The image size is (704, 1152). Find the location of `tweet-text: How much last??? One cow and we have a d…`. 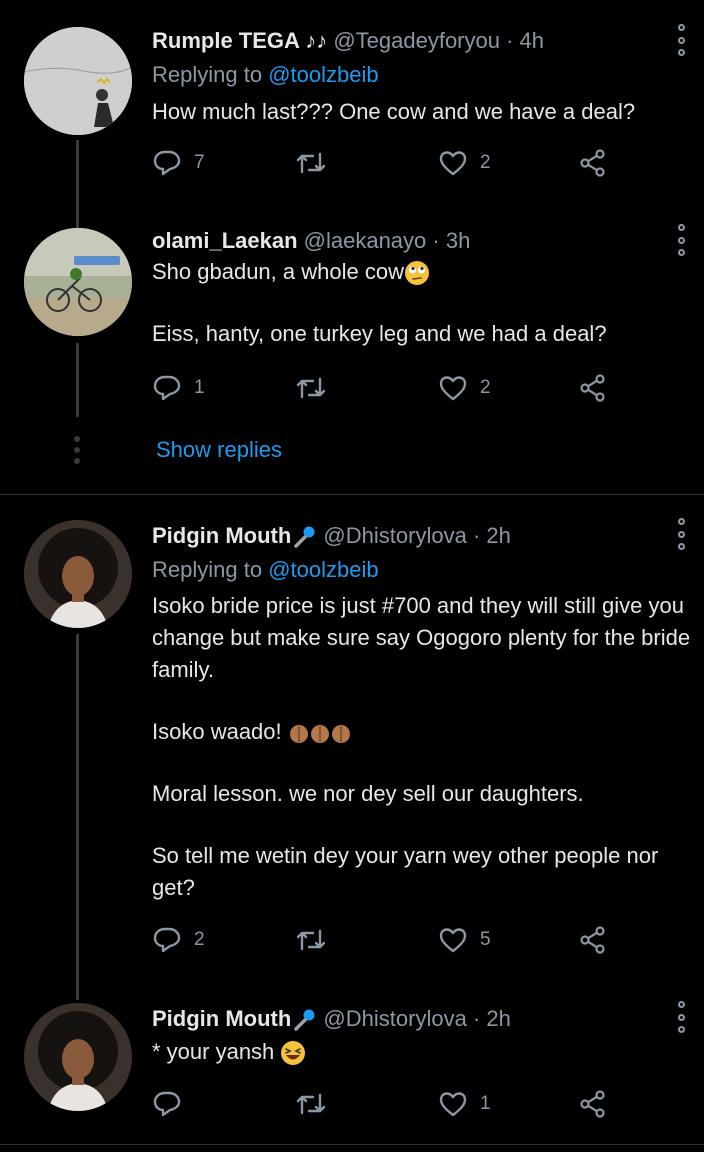

tweet-text: How much last??? One cow and we have a d… is located at coordinates (394, 111).